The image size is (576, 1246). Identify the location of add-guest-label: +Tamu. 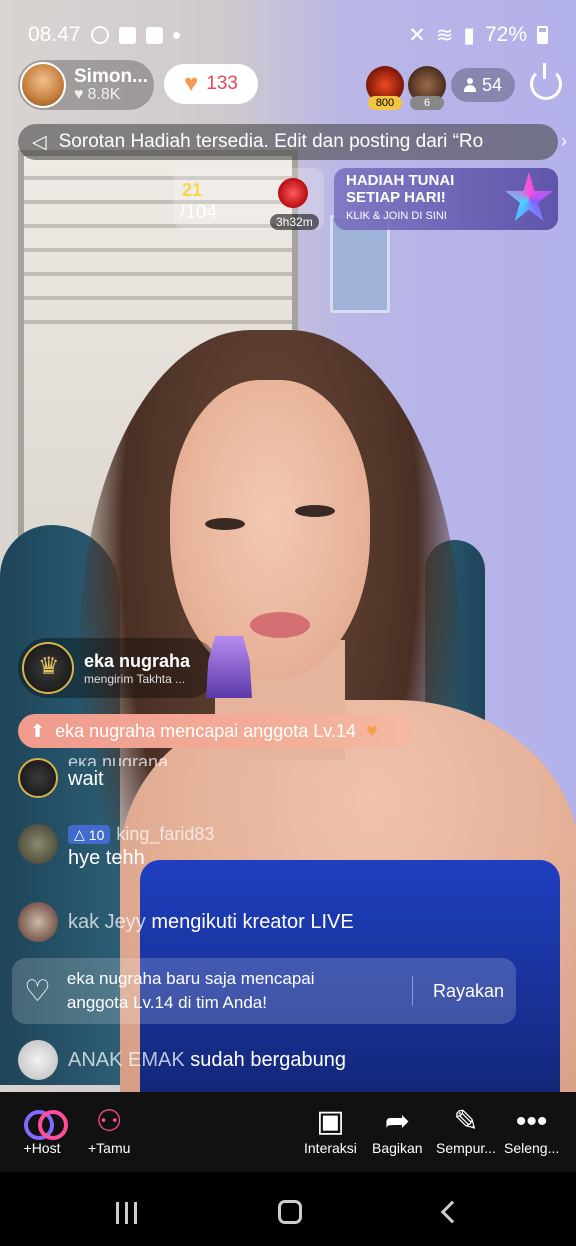
(109, 1148).